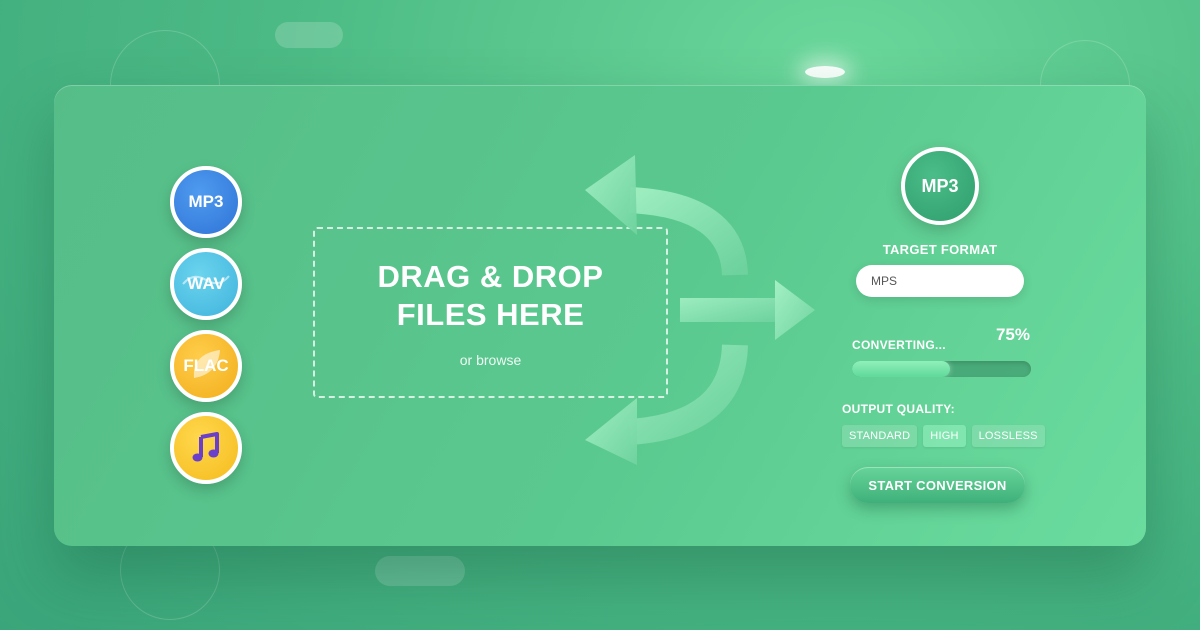 The image size is (1200, 630). I want to click on music-note-icon, so click(205, 447).